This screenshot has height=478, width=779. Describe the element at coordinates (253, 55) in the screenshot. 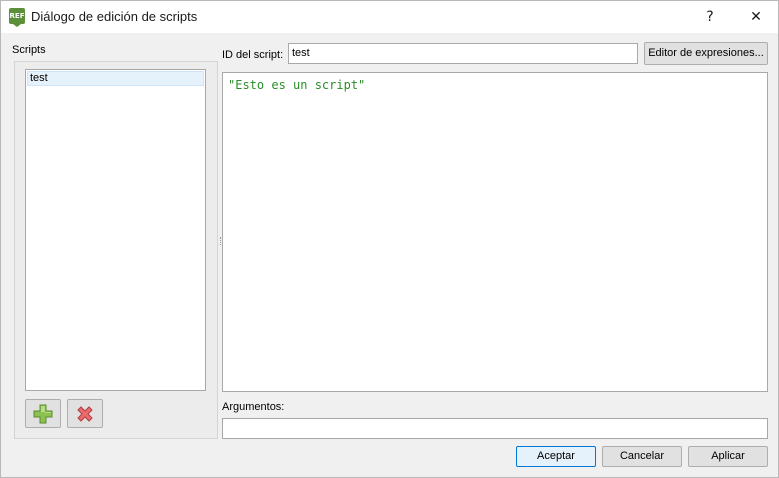

I see `script-id-label: ID del script:` at that location.